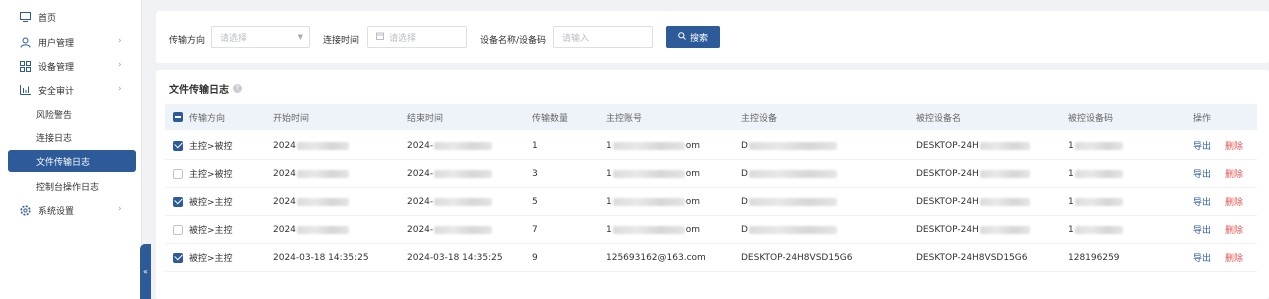 Image resolution: width=1269 pixels, height=299 pixels. Describe the element at coordinates (698, 38) in the screenshot. I see `search-button-label: 搜索` at that location.